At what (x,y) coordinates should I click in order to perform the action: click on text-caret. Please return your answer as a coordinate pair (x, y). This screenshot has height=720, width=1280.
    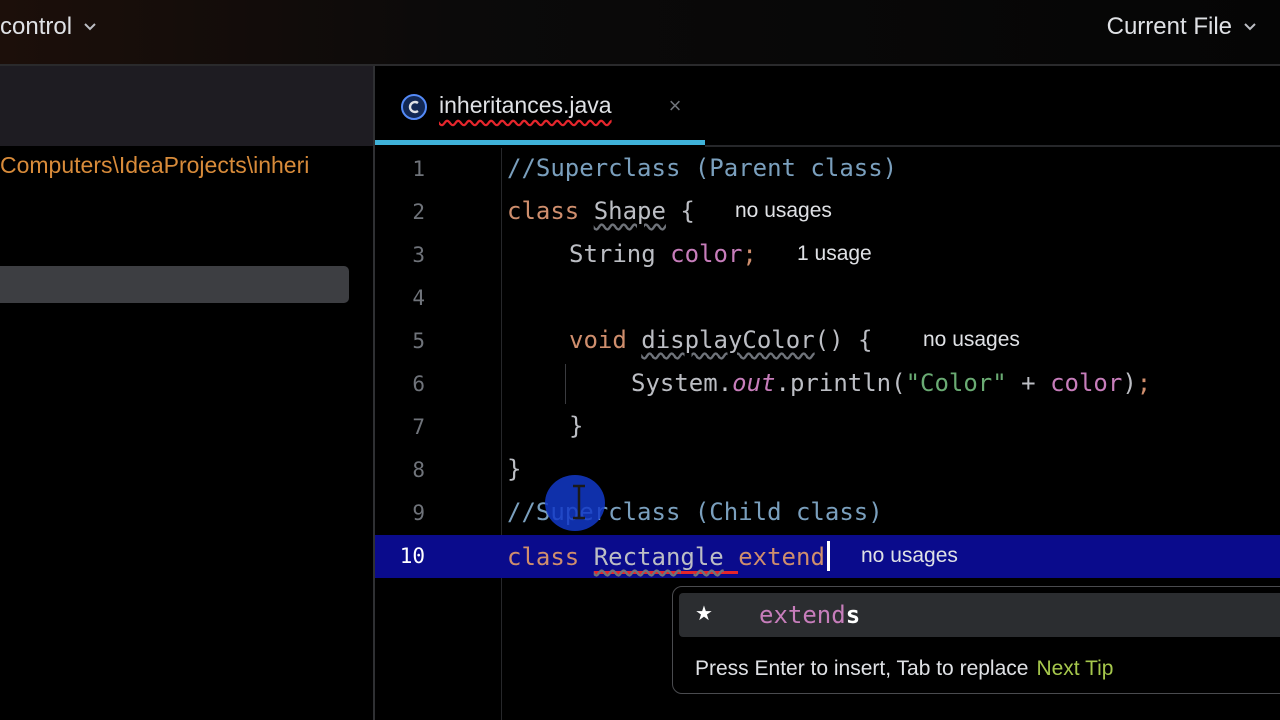
    Looking at the image, I should click on (828, 556).